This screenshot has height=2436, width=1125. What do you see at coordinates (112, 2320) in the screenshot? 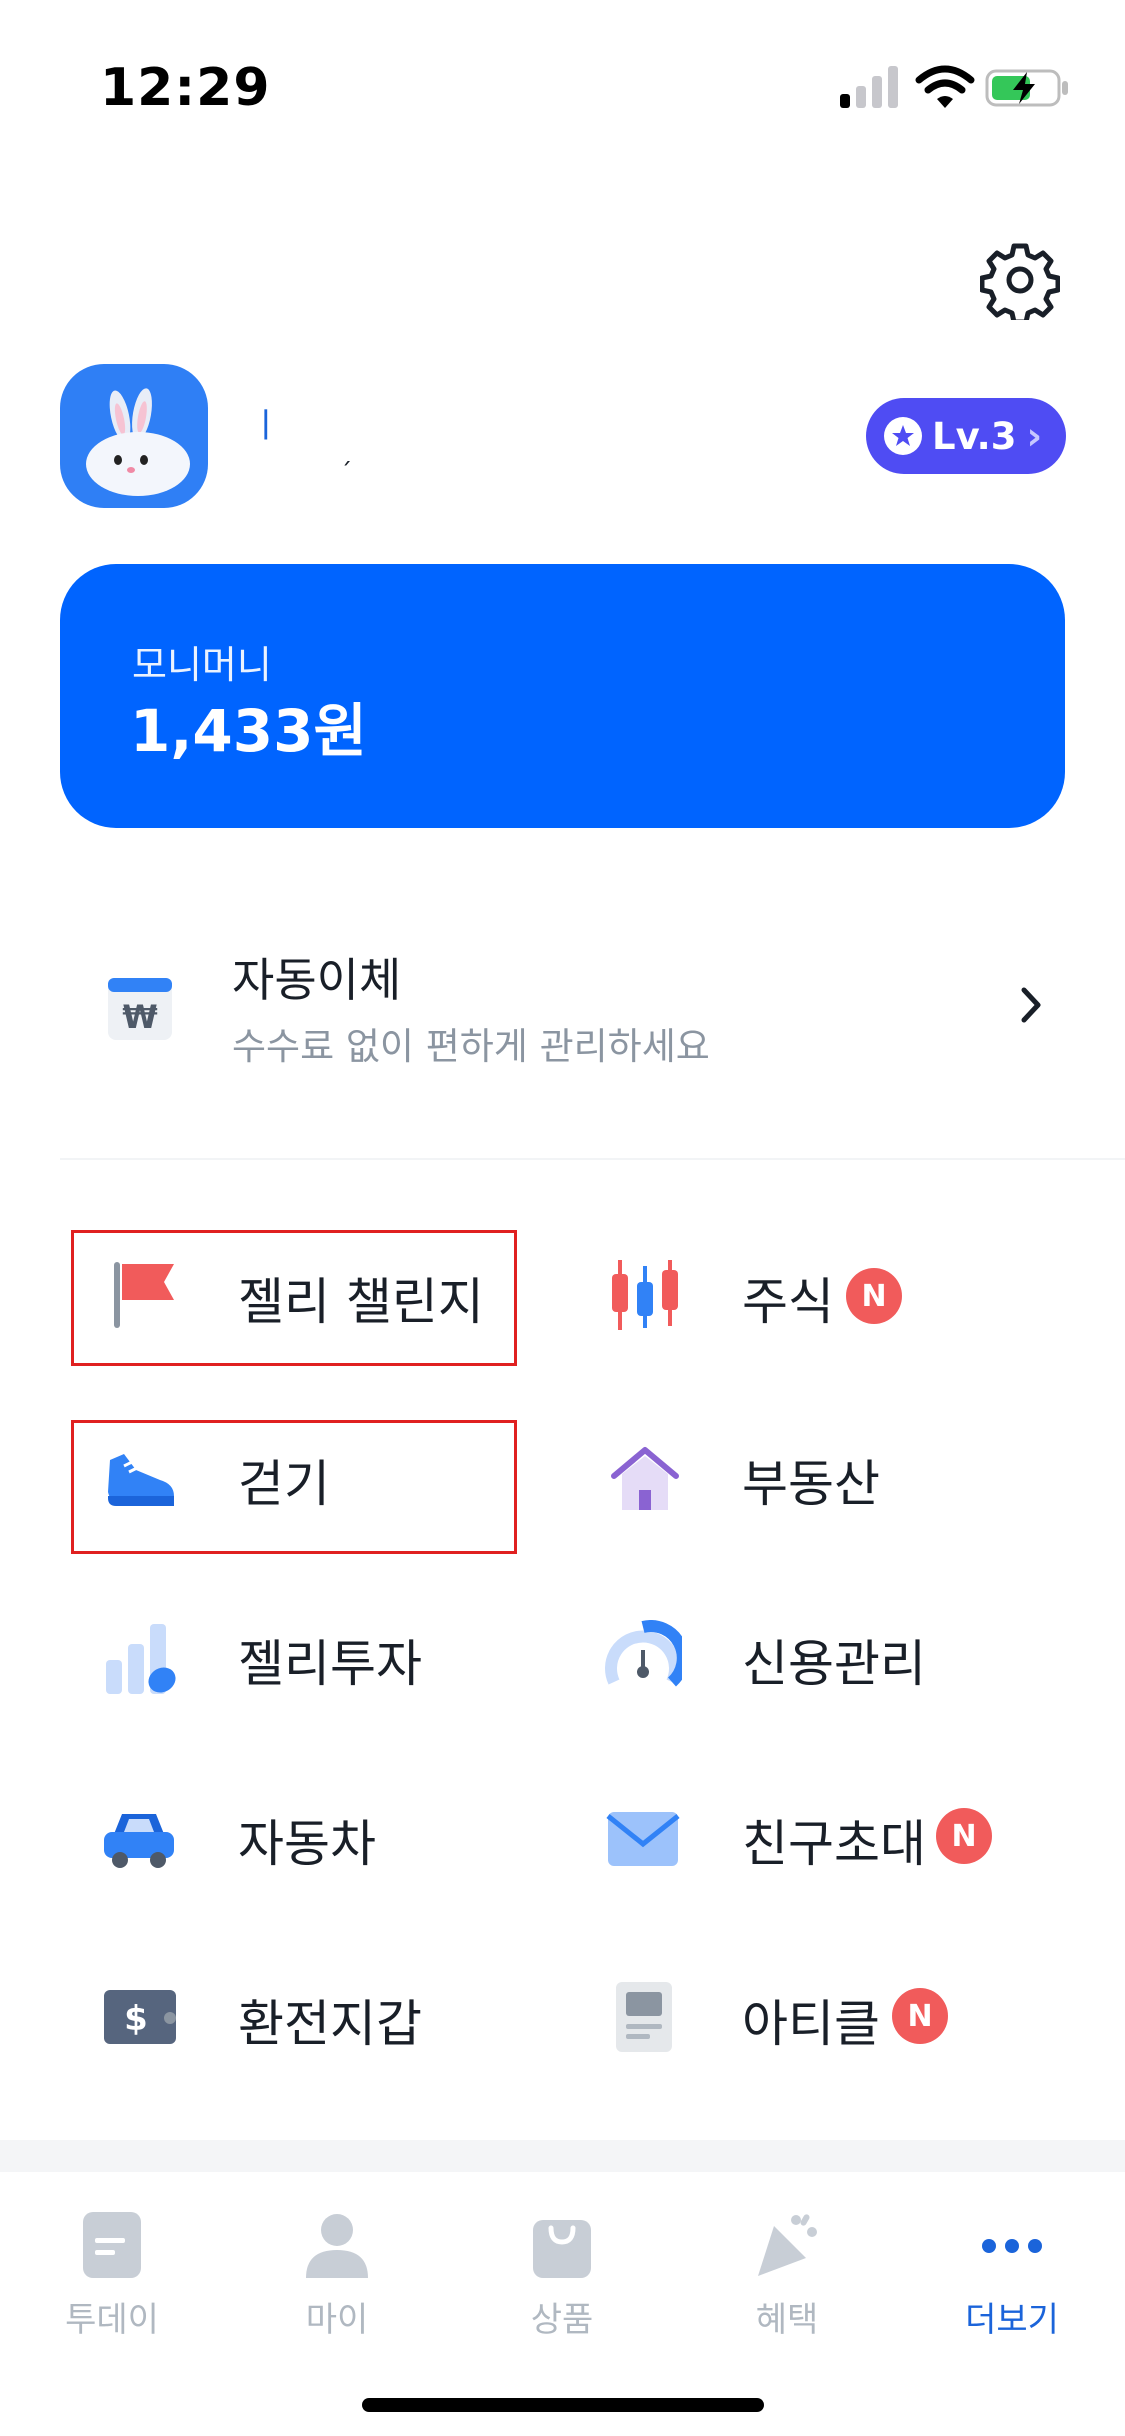
I see `tab-today-label: 투데이` at bounding box center [112, 2320].